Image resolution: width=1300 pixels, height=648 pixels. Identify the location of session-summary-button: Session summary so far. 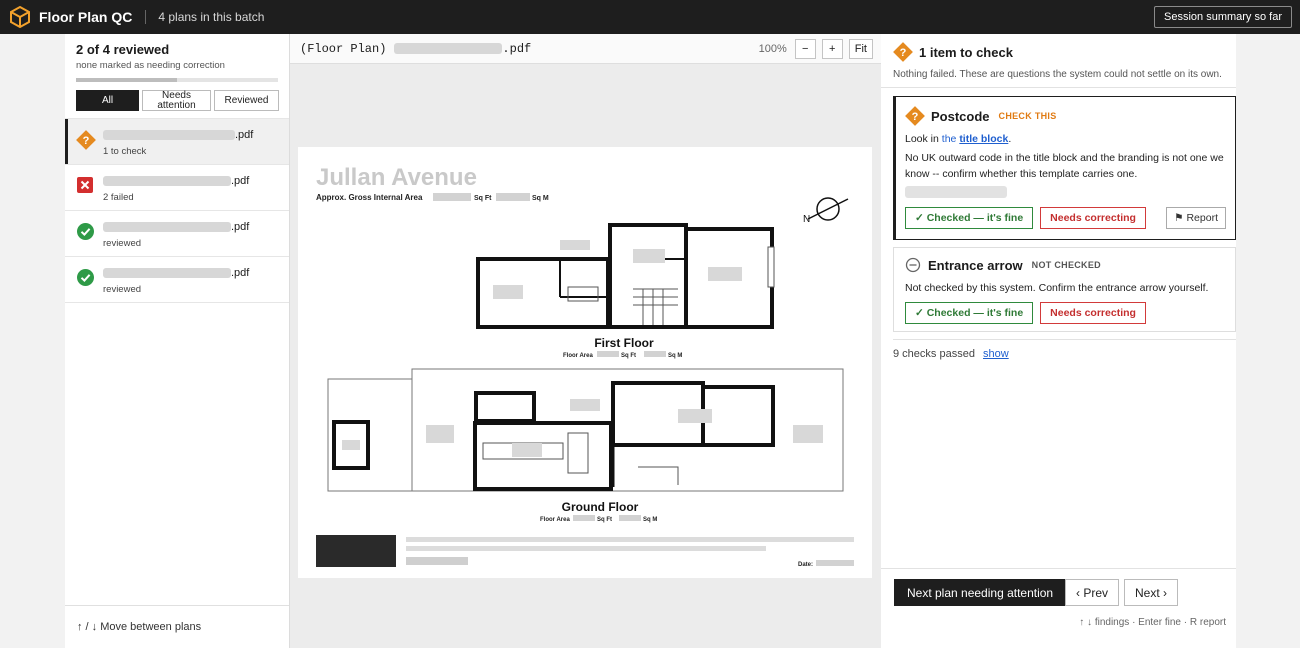
(1223, 17).